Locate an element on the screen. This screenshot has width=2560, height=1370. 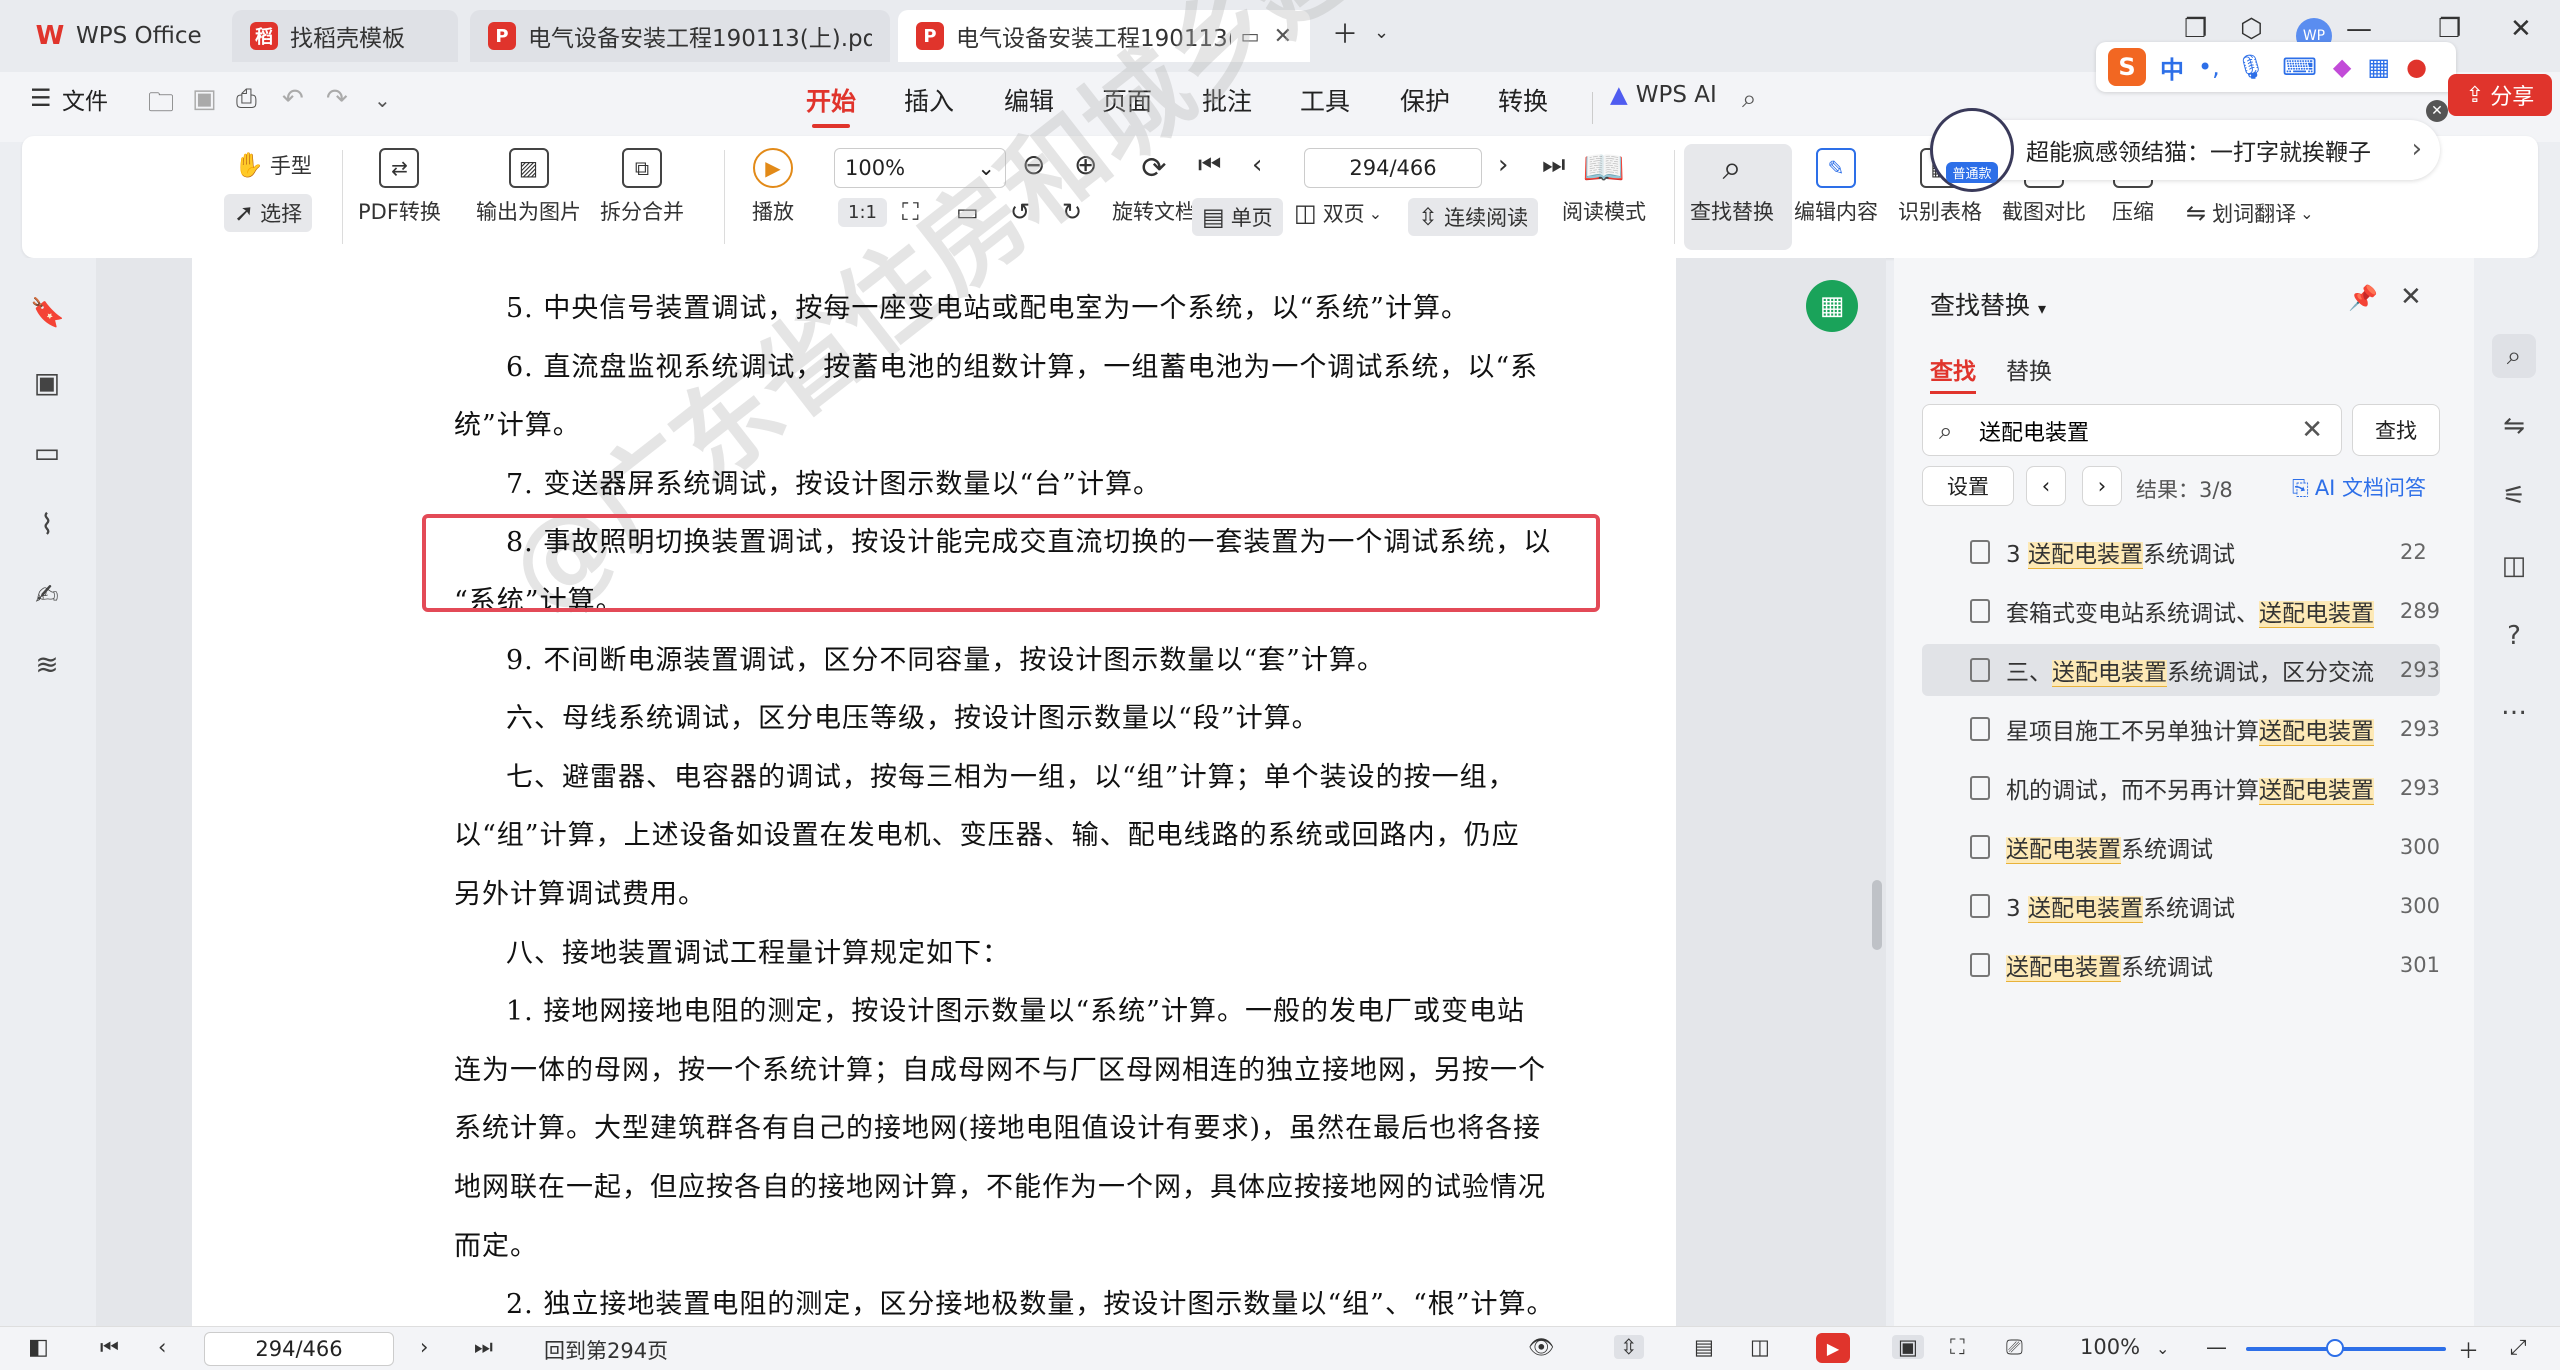
single-page-icon: ▤ is located at coordinates (1704, 1347).